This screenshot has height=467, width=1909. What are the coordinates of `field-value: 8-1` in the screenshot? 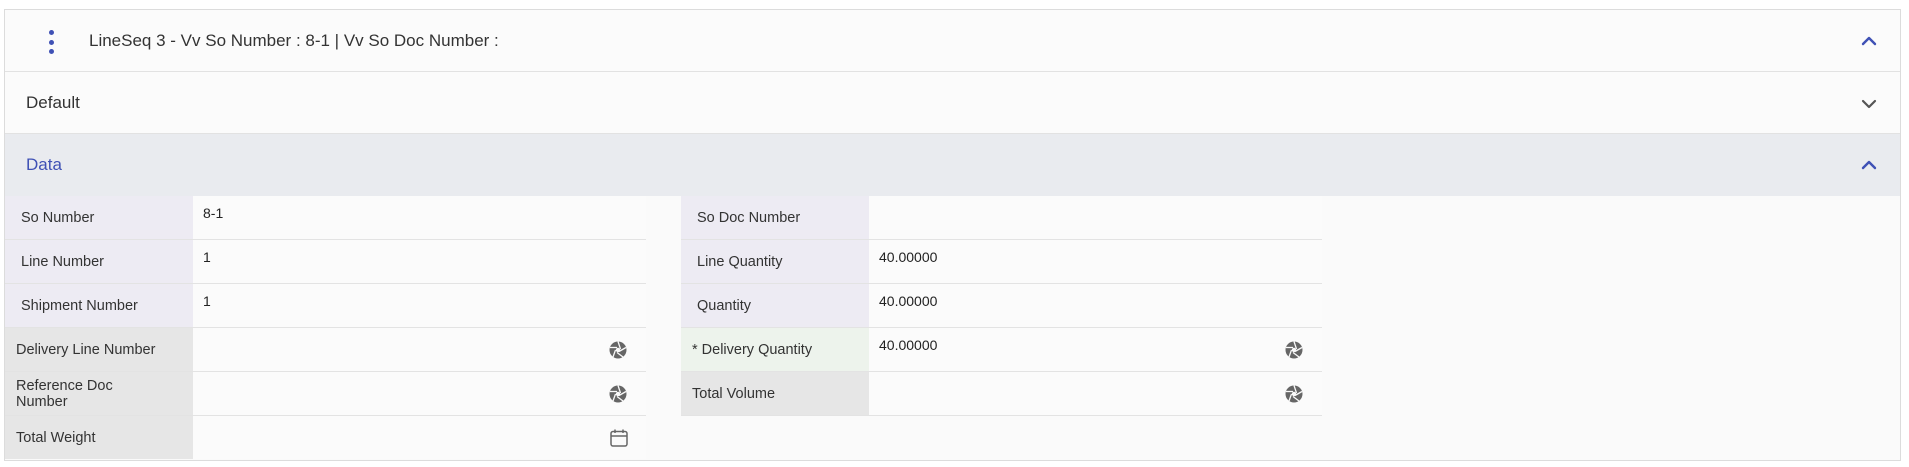 It's located at (213, 213).